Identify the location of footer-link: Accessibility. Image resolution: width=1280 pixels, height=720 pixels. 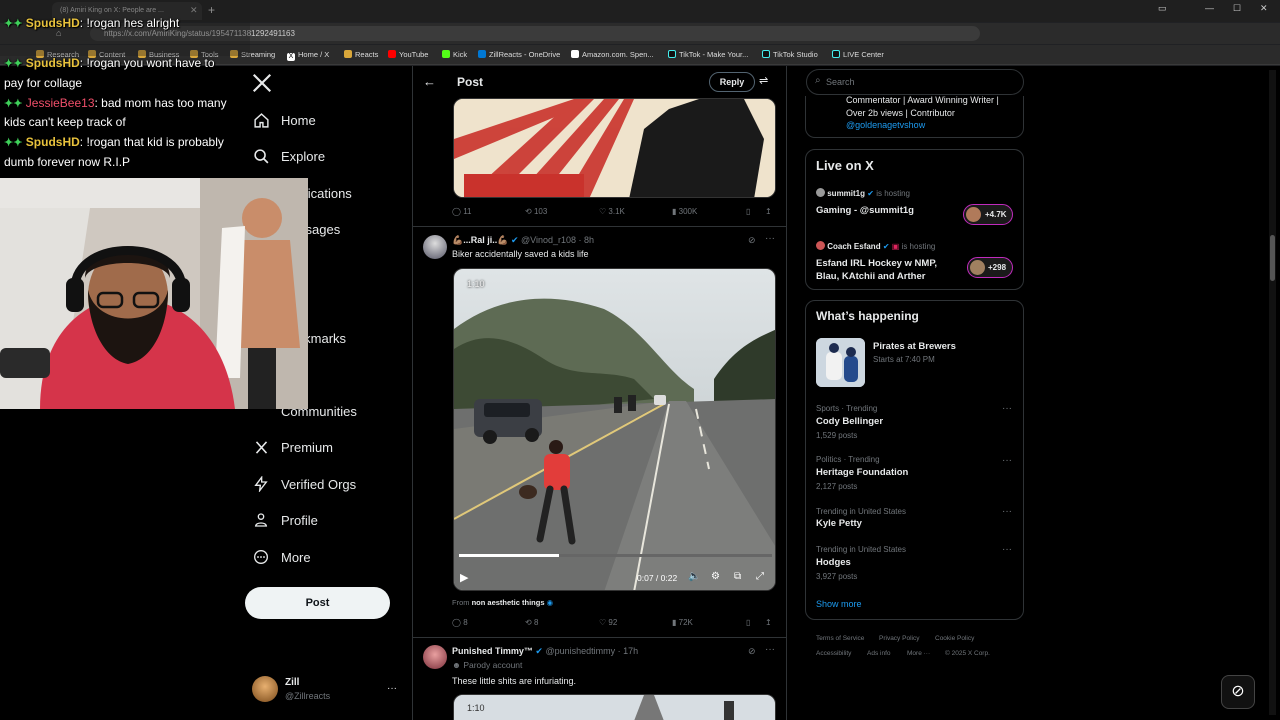
(833, 653).